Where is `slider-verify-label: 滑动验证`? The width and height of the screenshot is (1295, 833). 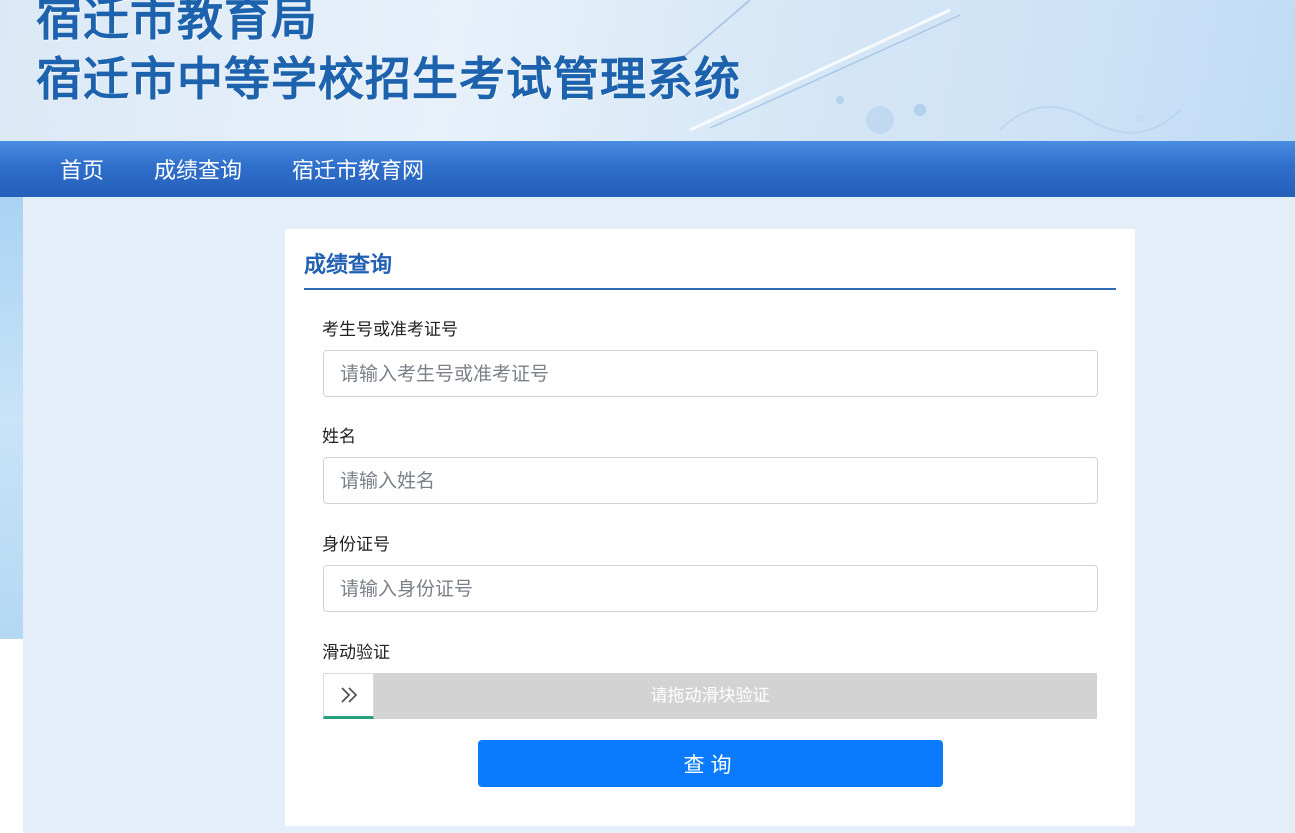 slider-verify-label: 滑动验证 is located at coordinates (356, 653).